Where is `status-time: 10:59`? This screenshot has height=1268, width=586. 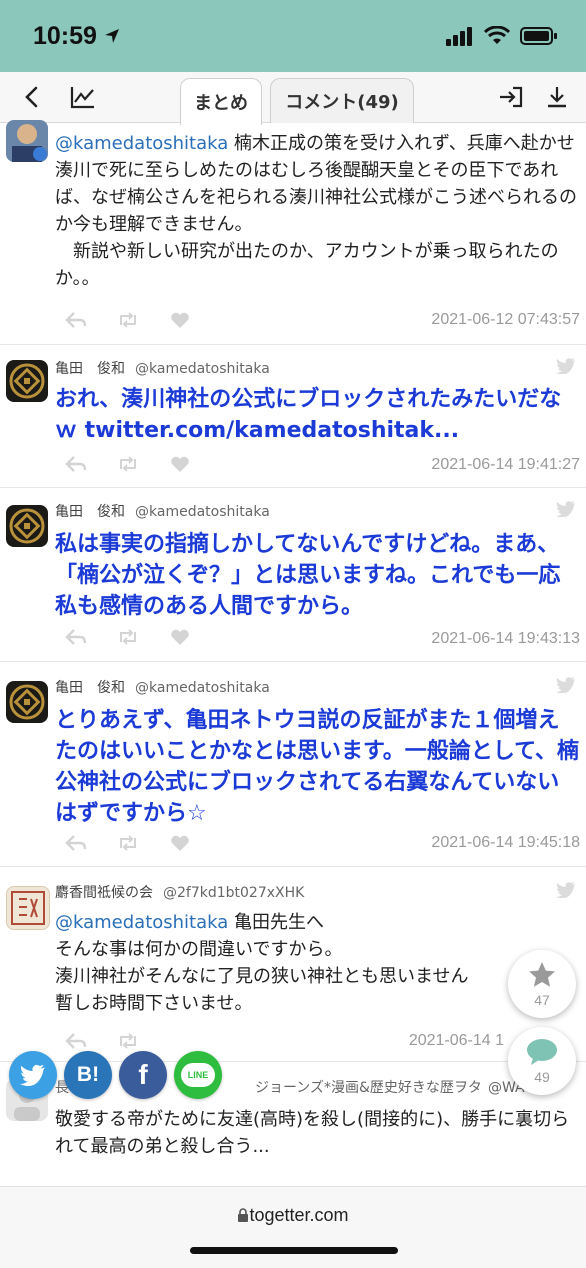 status-time: 10:59 is located at coordinates (65, 36).